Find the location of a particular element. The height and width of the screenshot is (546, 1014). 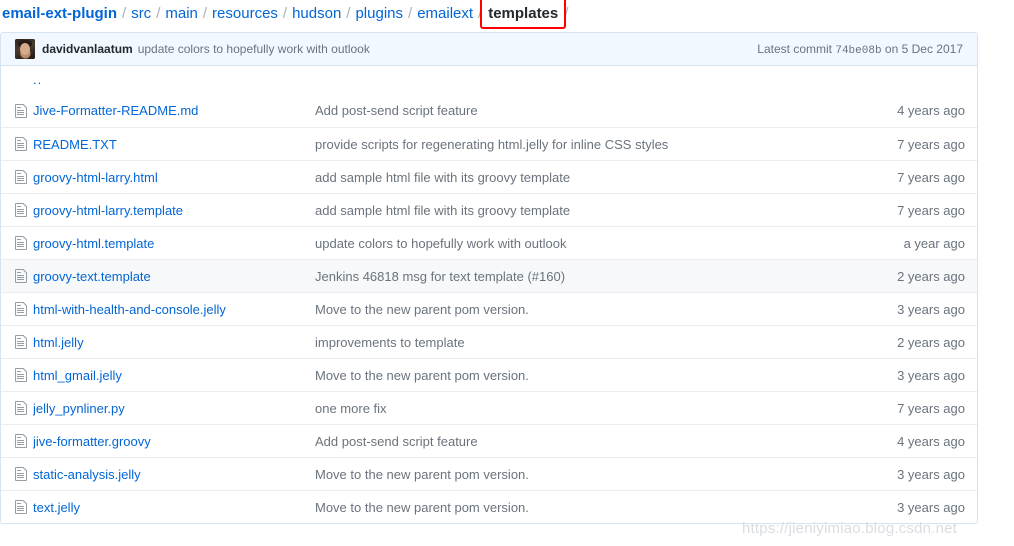

file-name-cell: groovy-text.template is located at coordinates (174, 276).